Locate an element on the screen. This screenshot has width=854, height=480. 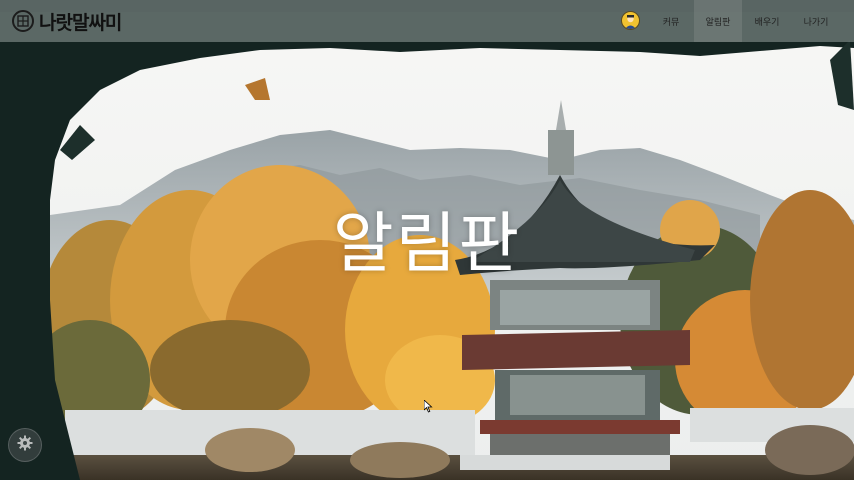
nav-item-label: 커뮤 is located at coordinates (671, 22).